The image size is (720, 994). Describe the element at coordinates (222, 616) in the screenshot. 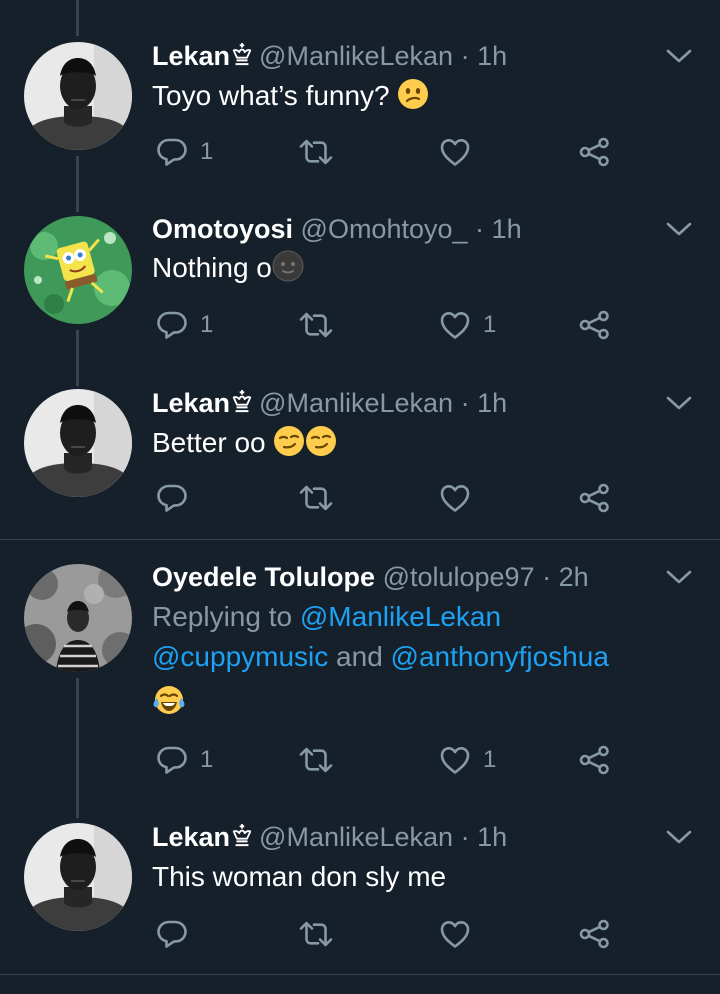

I see `replying-to-label: Replying to` at that location.